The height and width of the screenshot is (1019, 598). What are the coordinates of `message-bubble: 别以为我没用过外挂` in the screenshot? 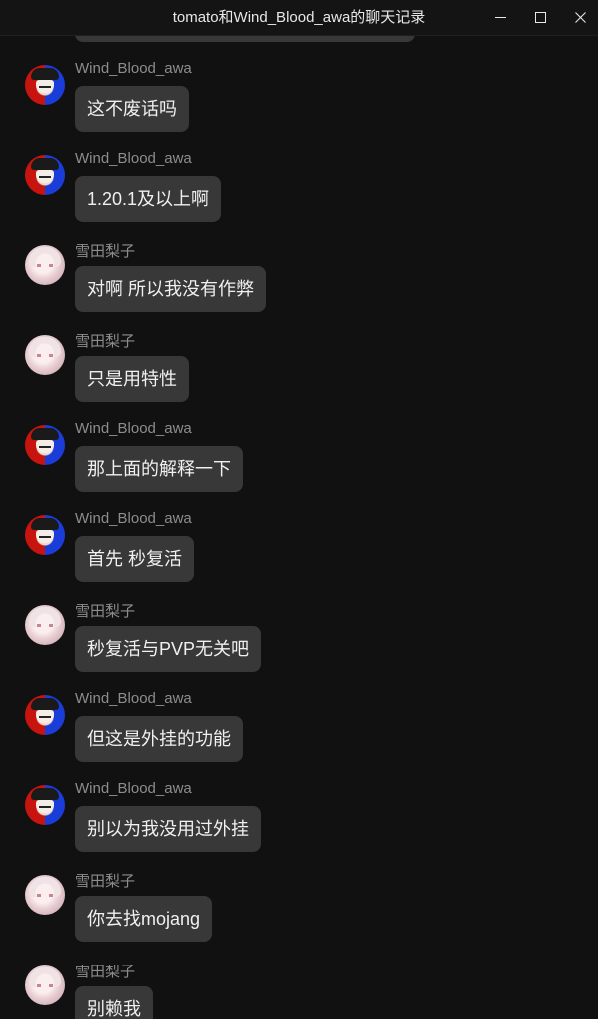 It's located at (168, 829).